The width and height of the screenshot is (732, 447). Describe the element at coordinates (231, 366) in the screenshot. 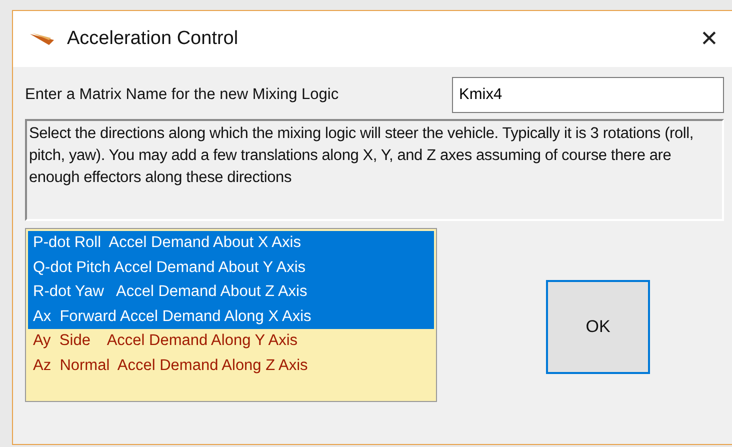

I see `list-item: Az Normal Accel Demand Along Z Axis` at that location.